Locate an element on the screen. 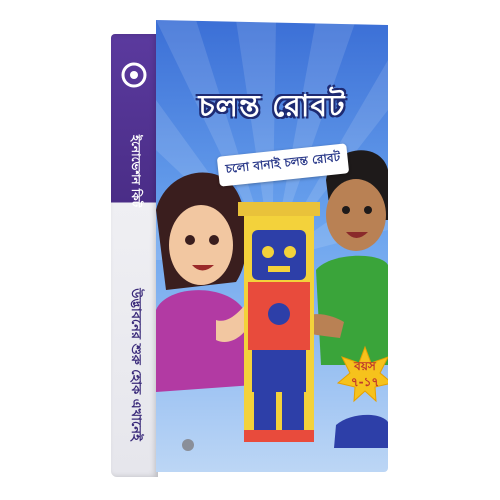 This screenshot has height=500, width=500. boy-illustration is located at coordinates (344, 257).